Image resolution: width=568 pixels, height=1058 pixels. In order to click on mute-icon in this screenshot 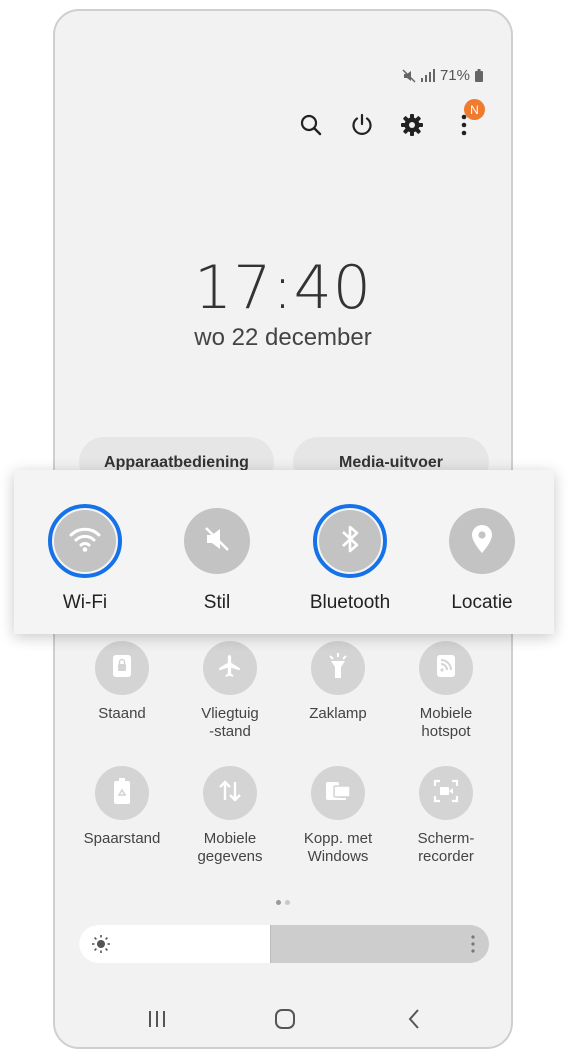, I will do `click(217, 541)`.